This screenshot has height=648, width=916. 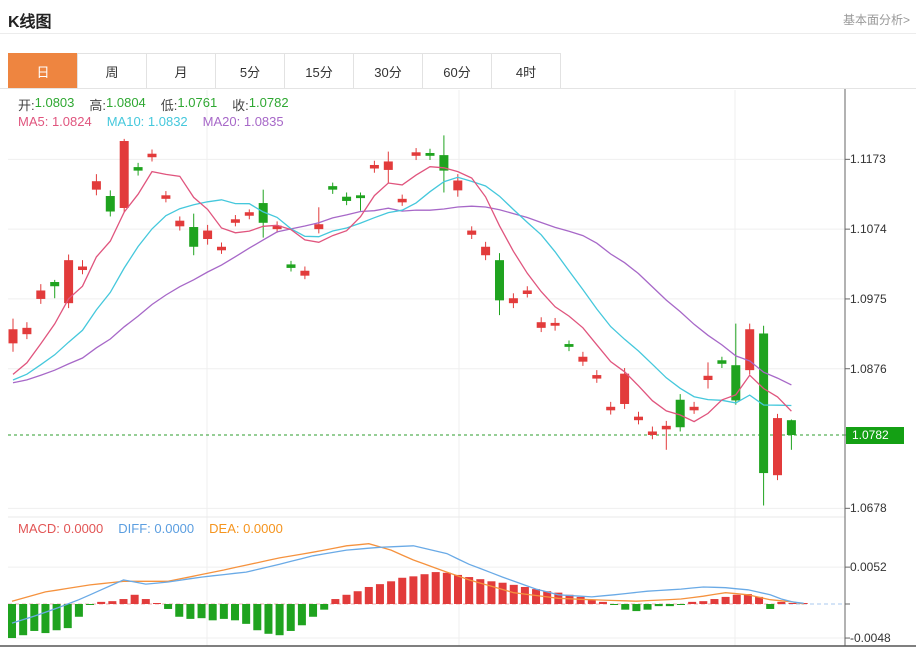 What do you see at coordinates (30, 22) in the screenshot?
I see `page-title: K线图` at bounding box center [30, 22].